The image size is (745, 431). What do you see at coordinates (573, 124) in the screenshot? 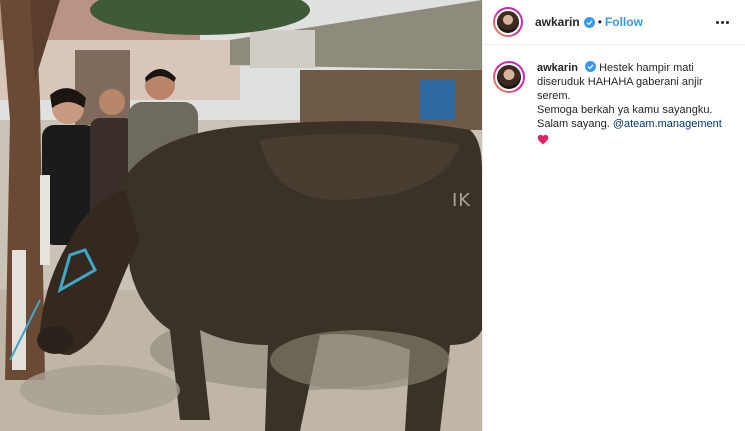
I see `caption-text-line3-prefix: Salam sayang.` at bounding box center [573, 124].